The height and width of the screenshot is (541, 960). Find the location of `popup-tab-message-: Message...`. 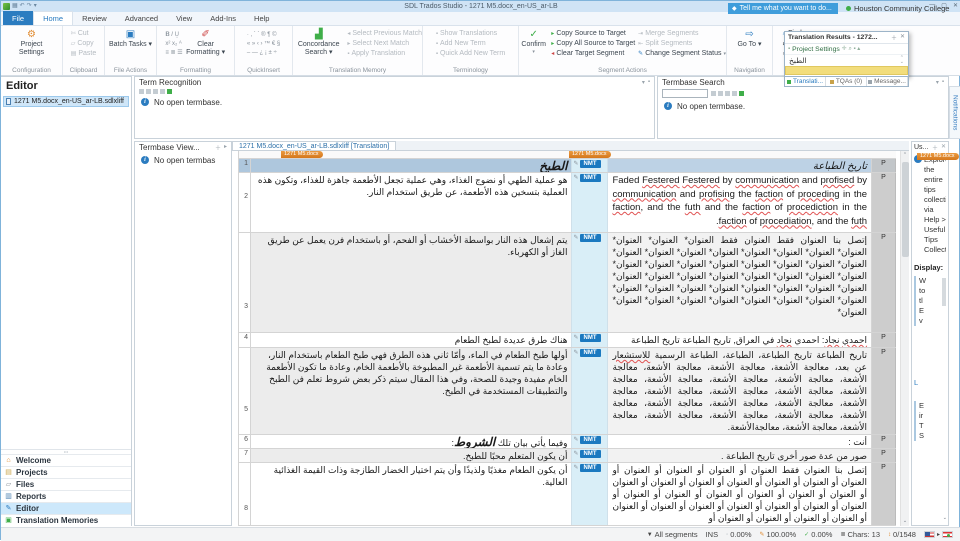

popup-tab-message-: Message... is located at coordinates (887, 81).